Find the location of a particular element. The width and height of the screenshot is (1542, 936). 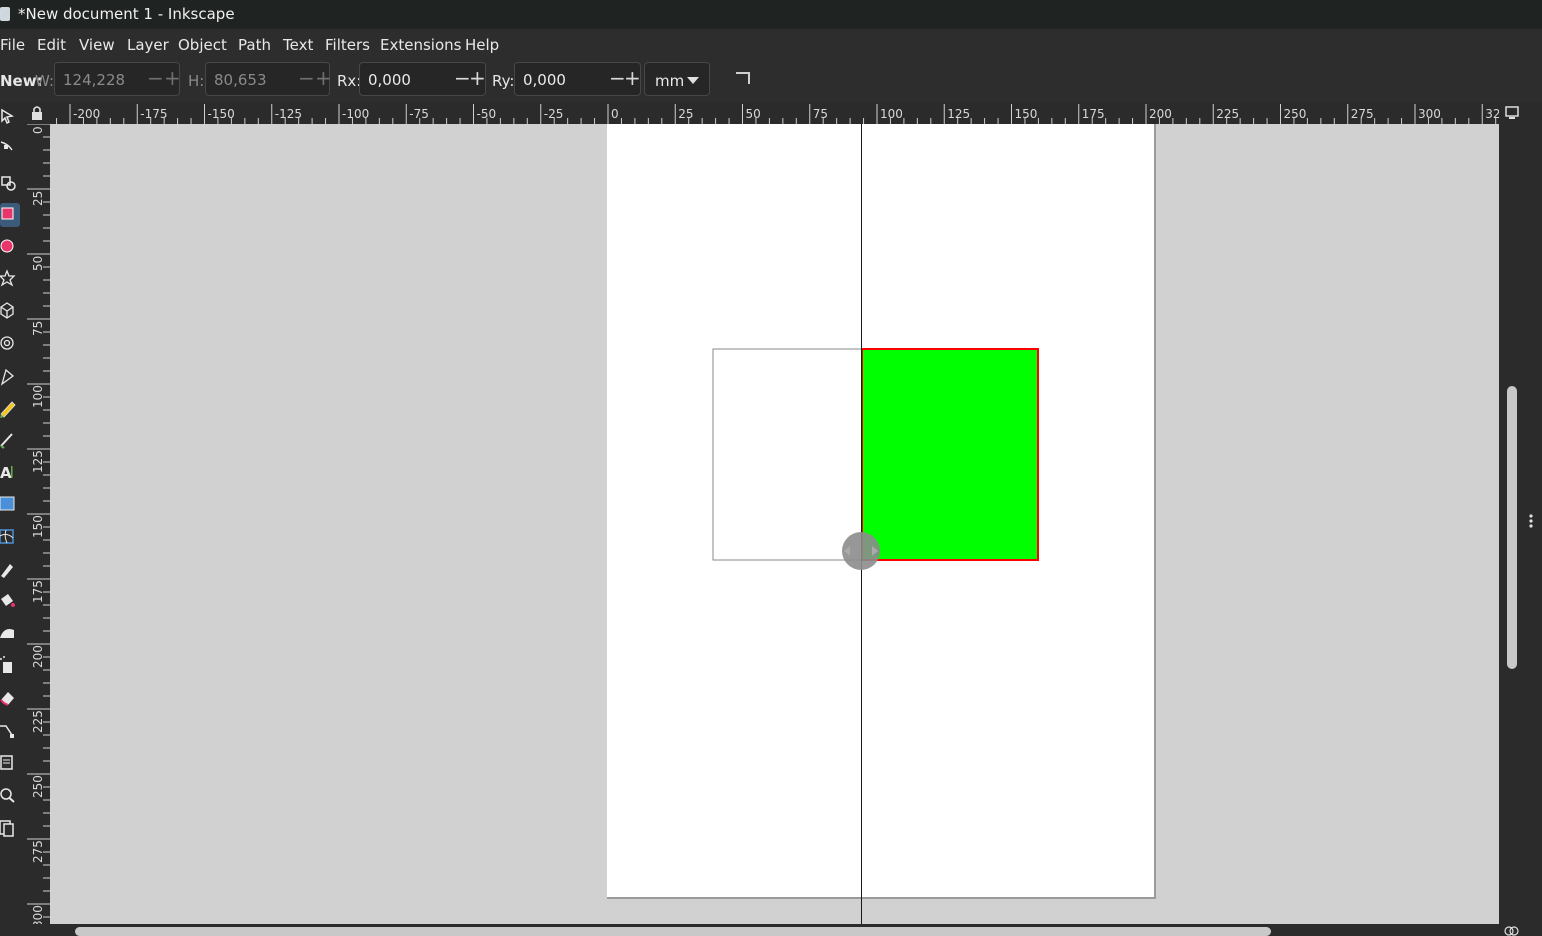

ry-spinbox: 0,000 − + is located at coordinates (577, 79).